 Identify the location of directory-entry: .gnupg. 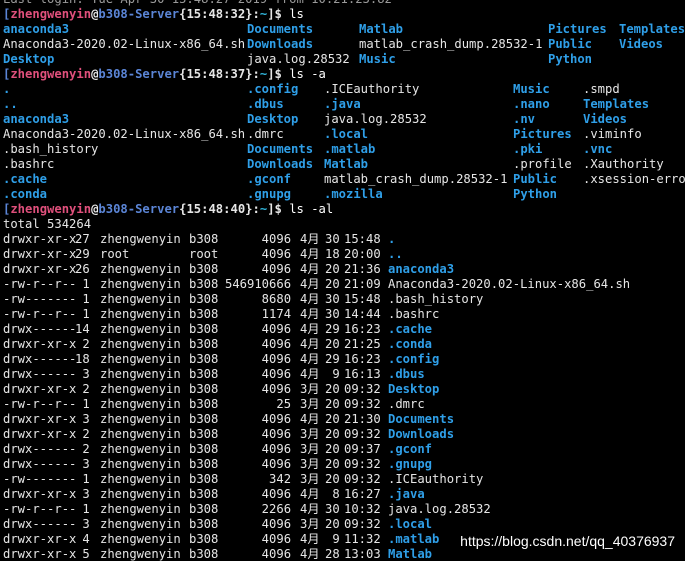
(269, 194).